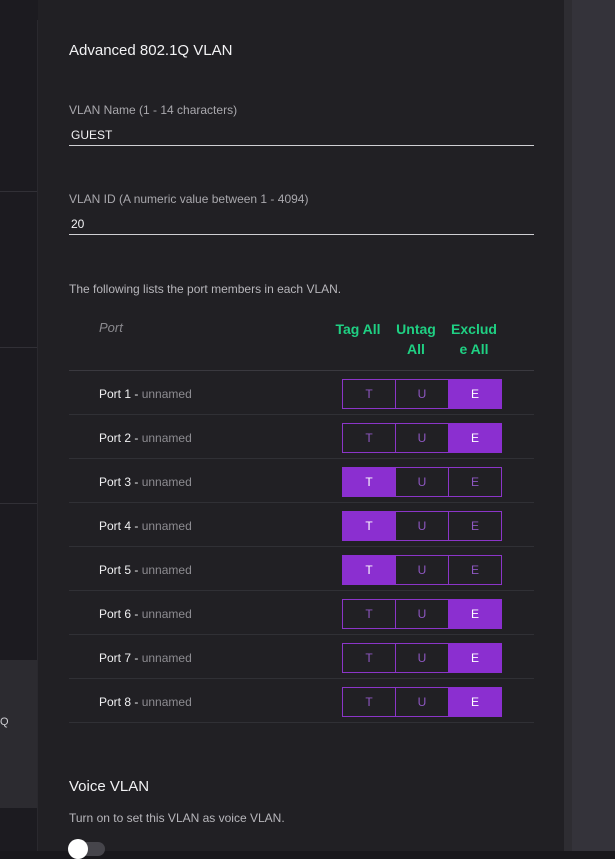  I want to click on table-header: Port Tag All Untag All Exclud e All, so click(301, 340).